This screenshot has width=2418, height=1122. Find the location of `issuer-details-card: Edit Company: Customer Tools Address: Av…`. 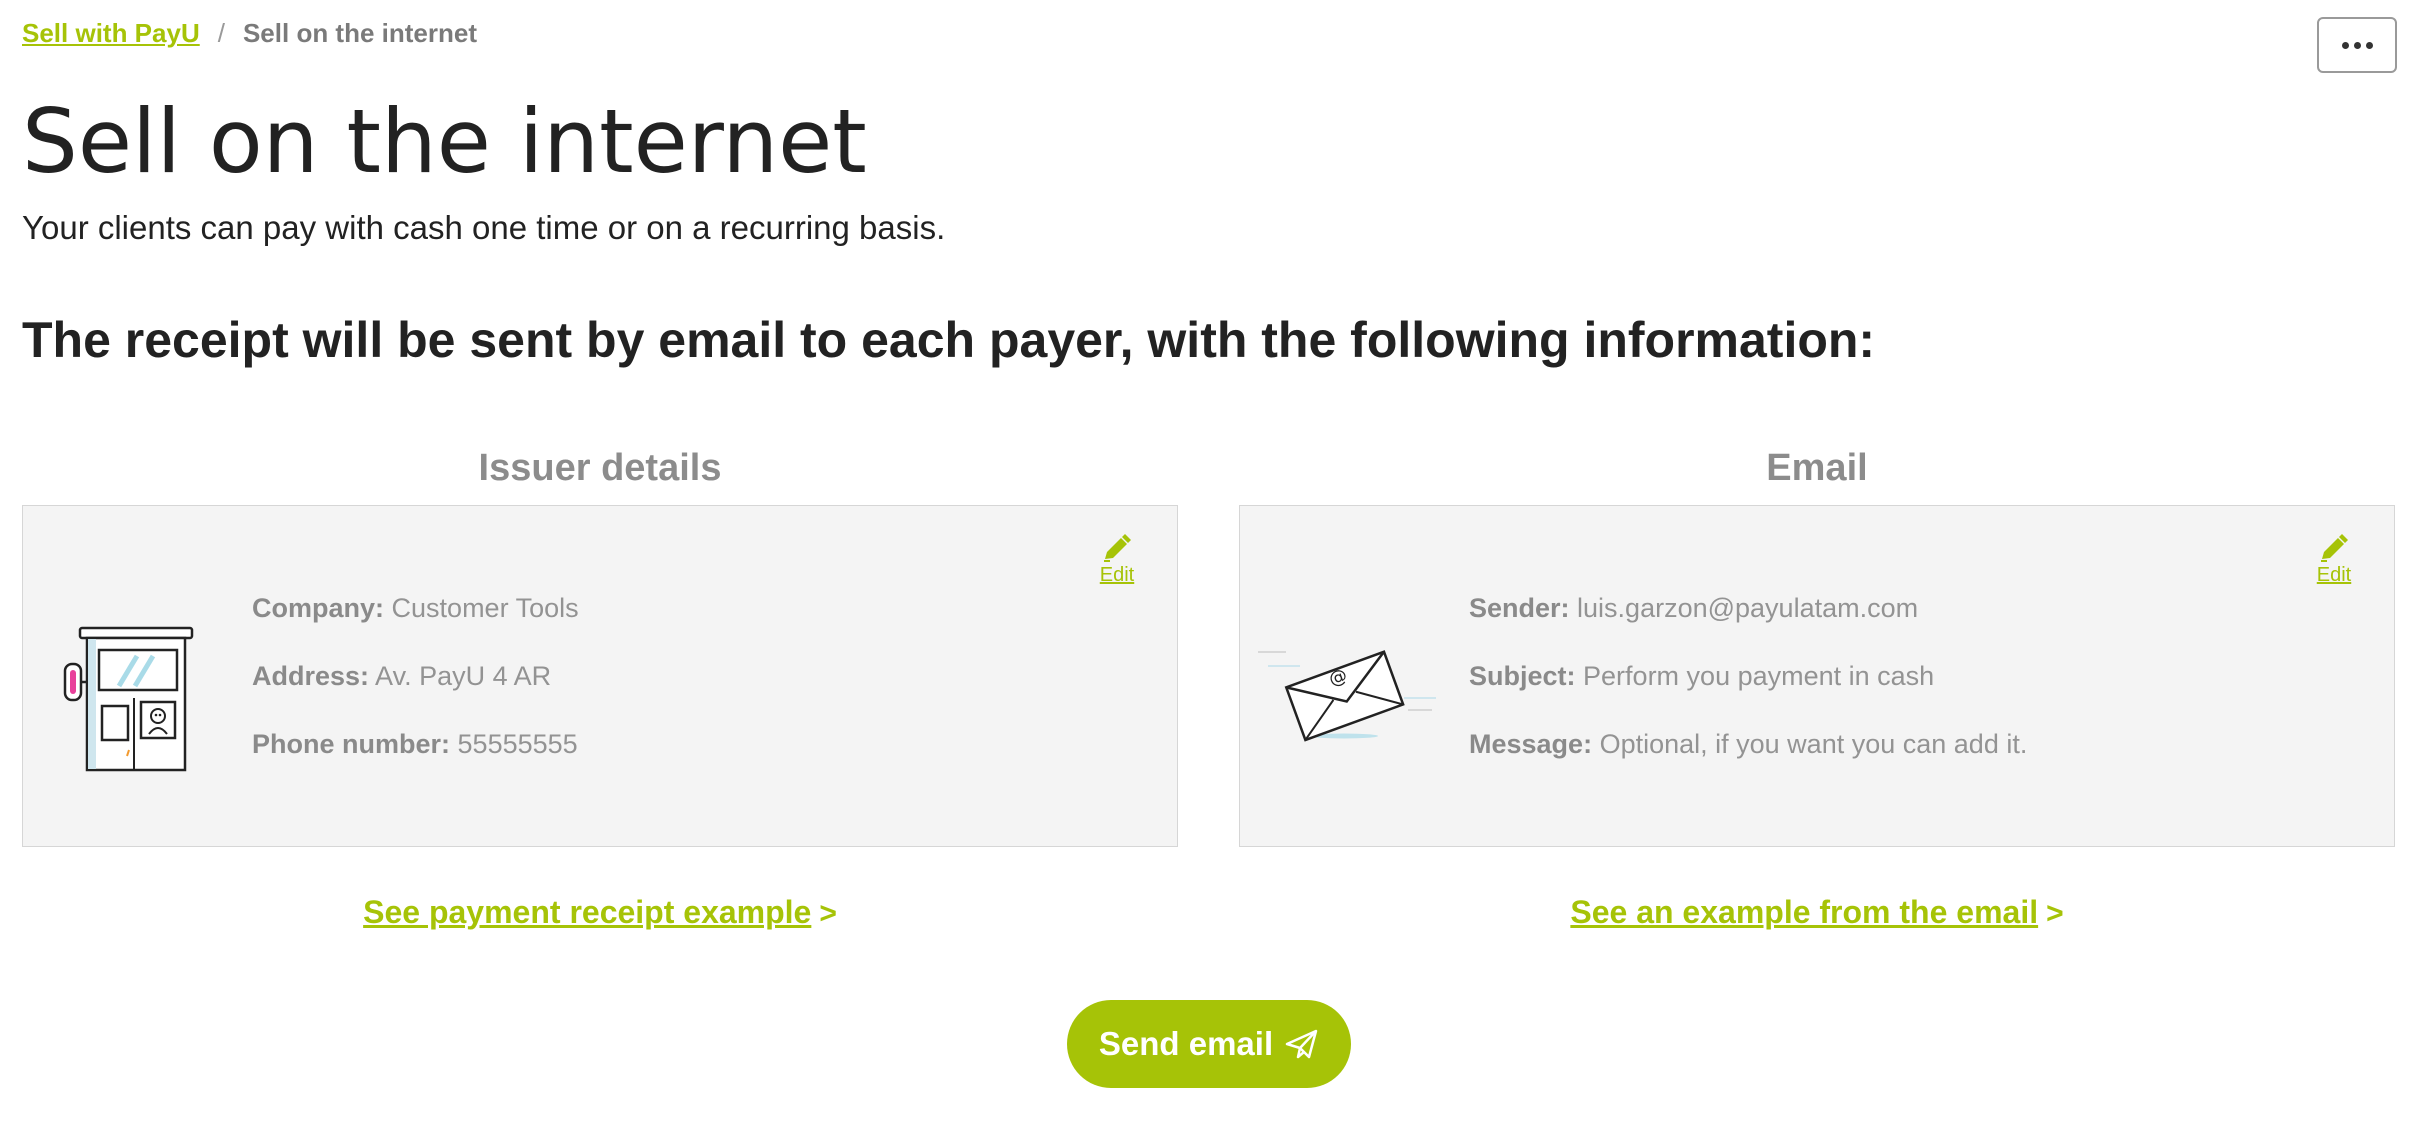

issuer-details-card: Edit Company: Customer Tools Address: Av… is located at coordinates (600, 676).